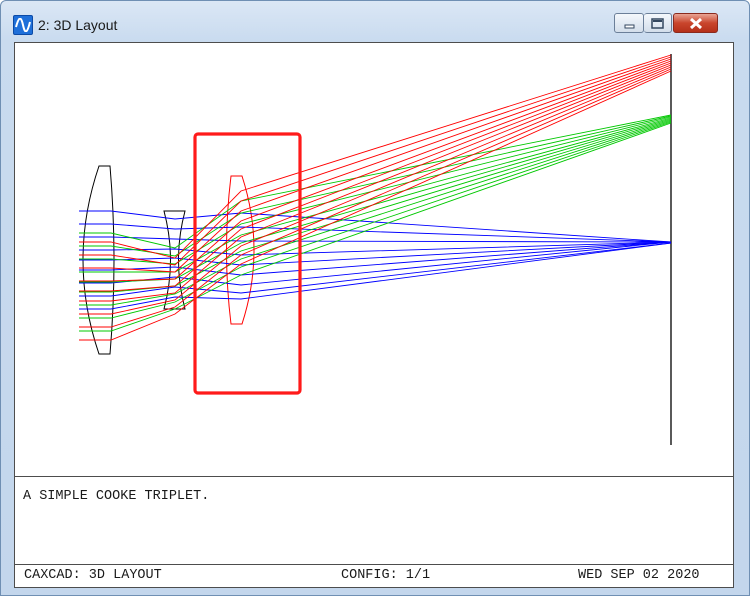 This screenshot has height=596, width=750. Describe the element at coordinates (78, 25) in the screenshot. I see `window-title: 2: 3D Layout` at that location.